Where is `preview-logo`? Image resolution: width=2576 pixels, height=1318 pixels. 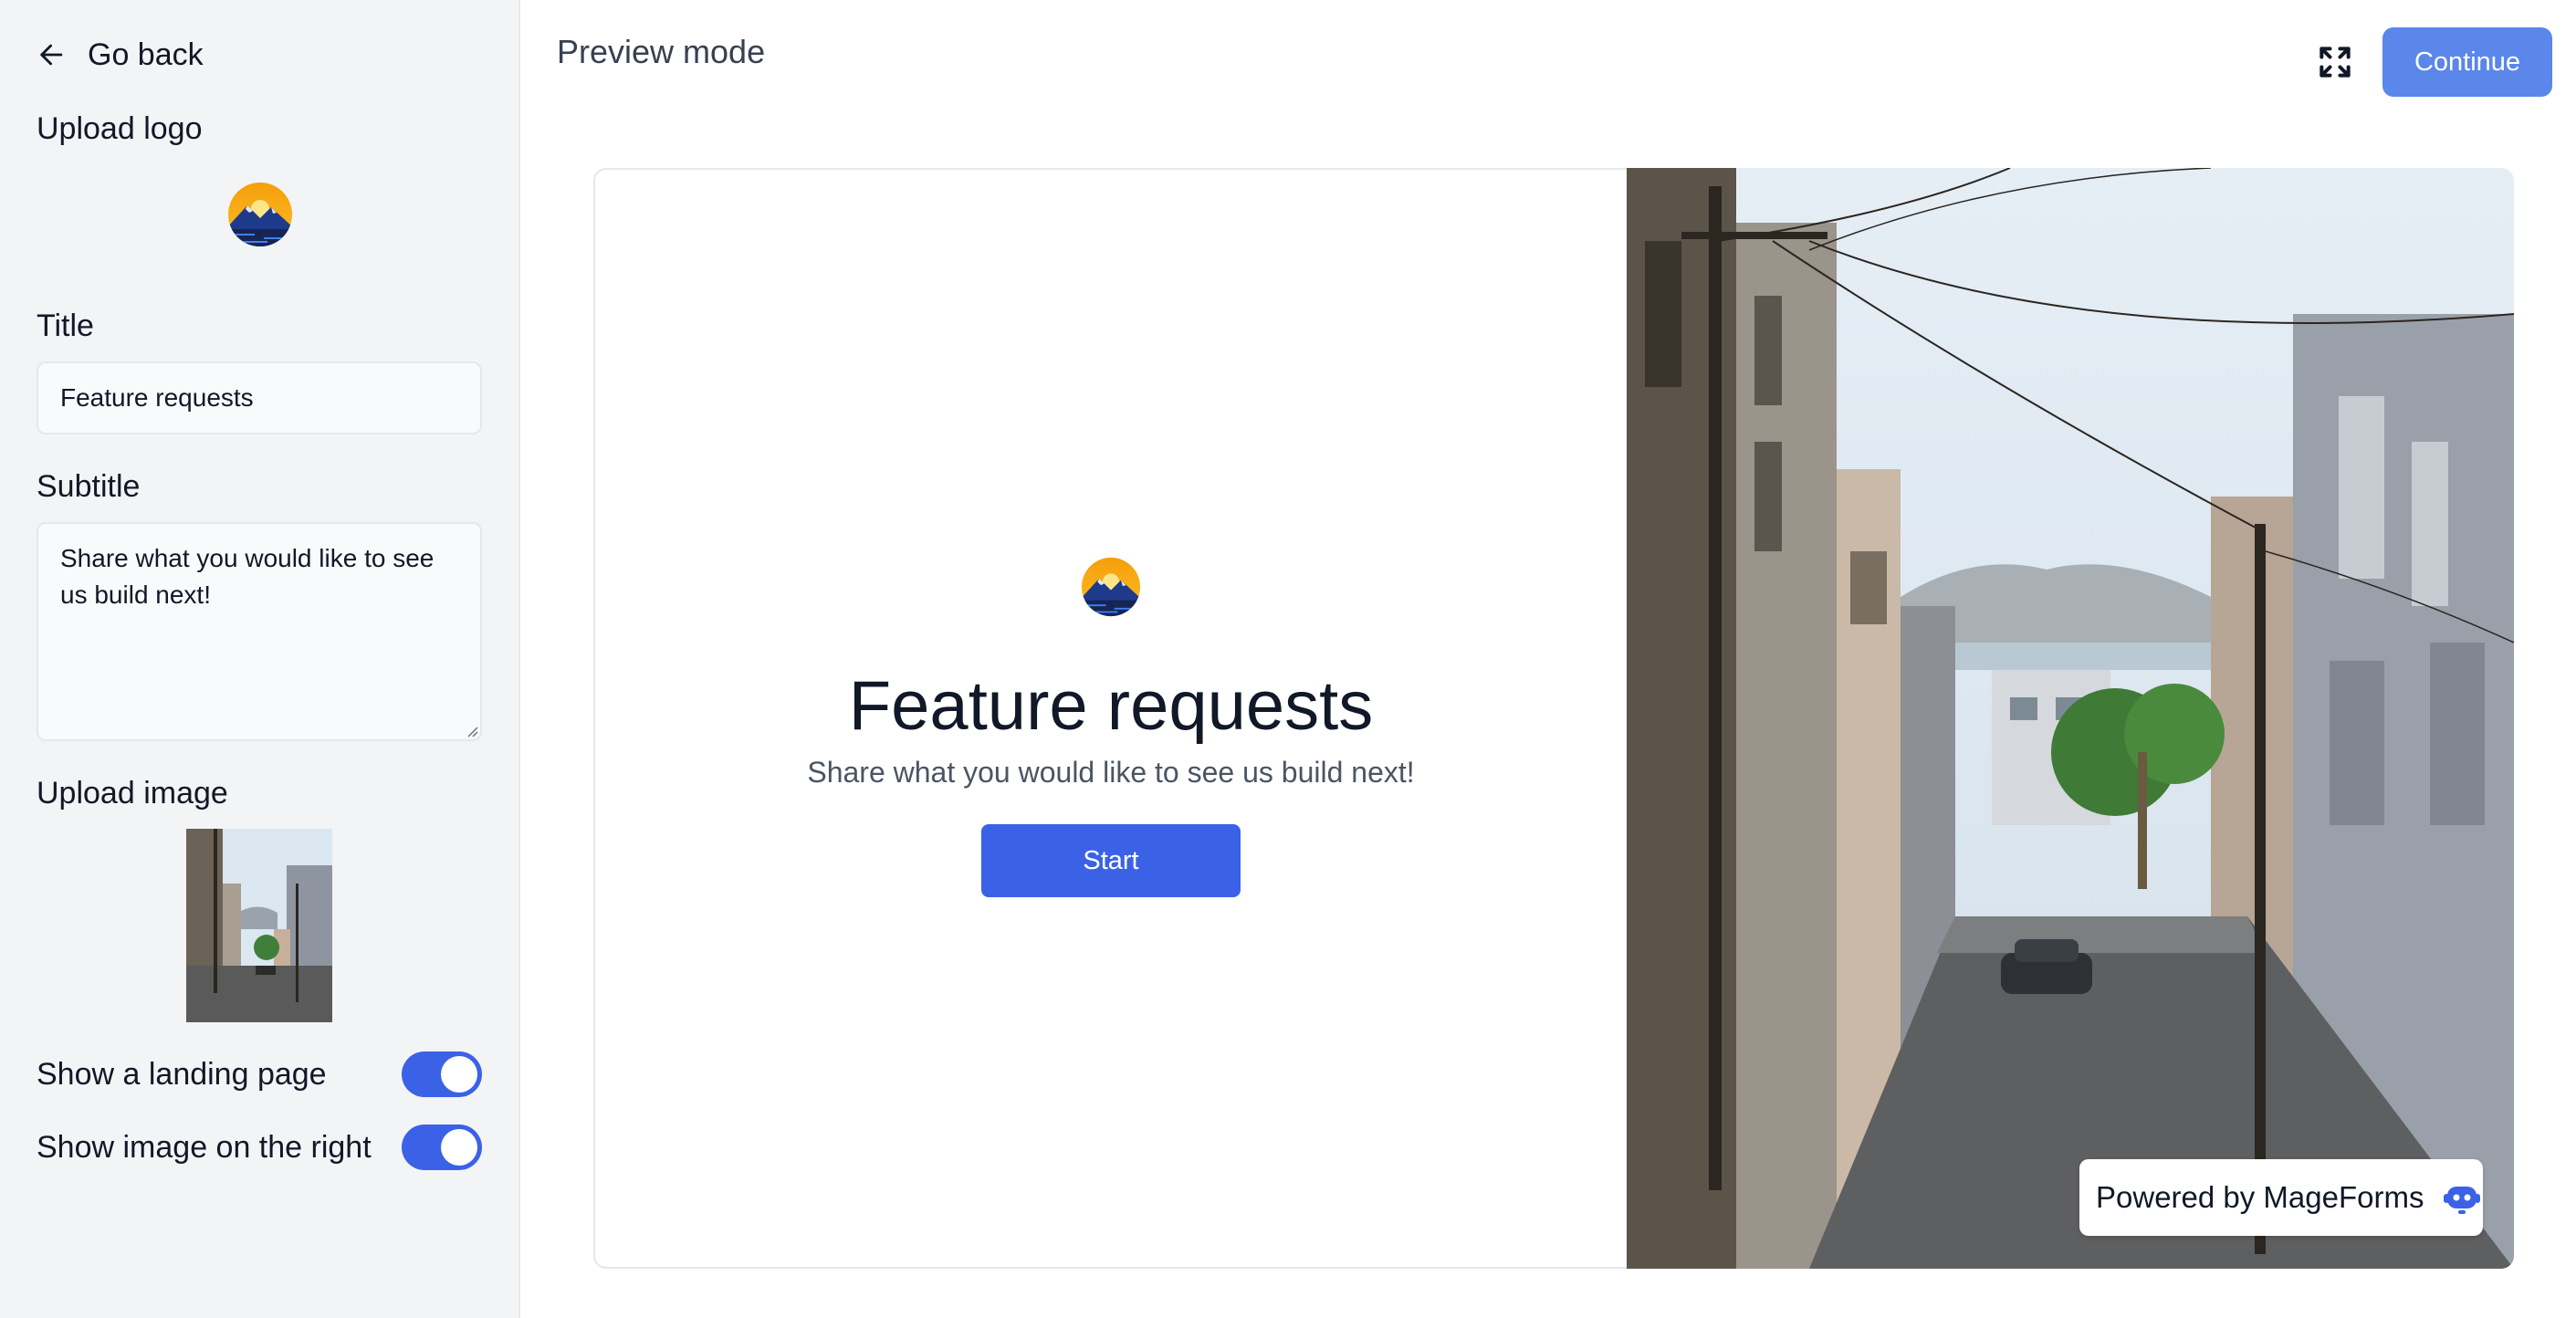 preview-logo is located at coordinates (1111, 587).